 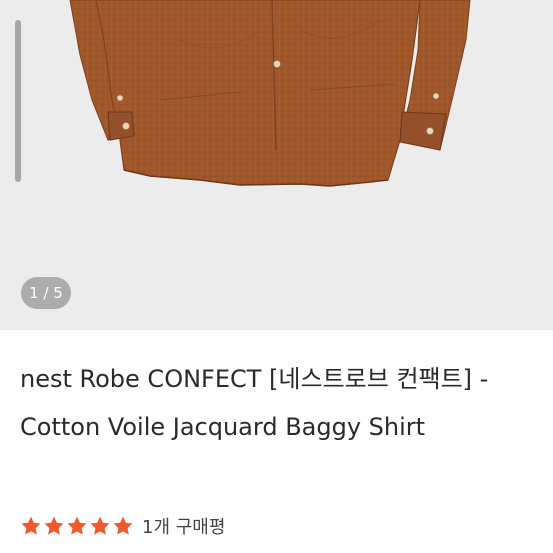 I want to click on gallery-scrollbar, so click(x=18, y=101).